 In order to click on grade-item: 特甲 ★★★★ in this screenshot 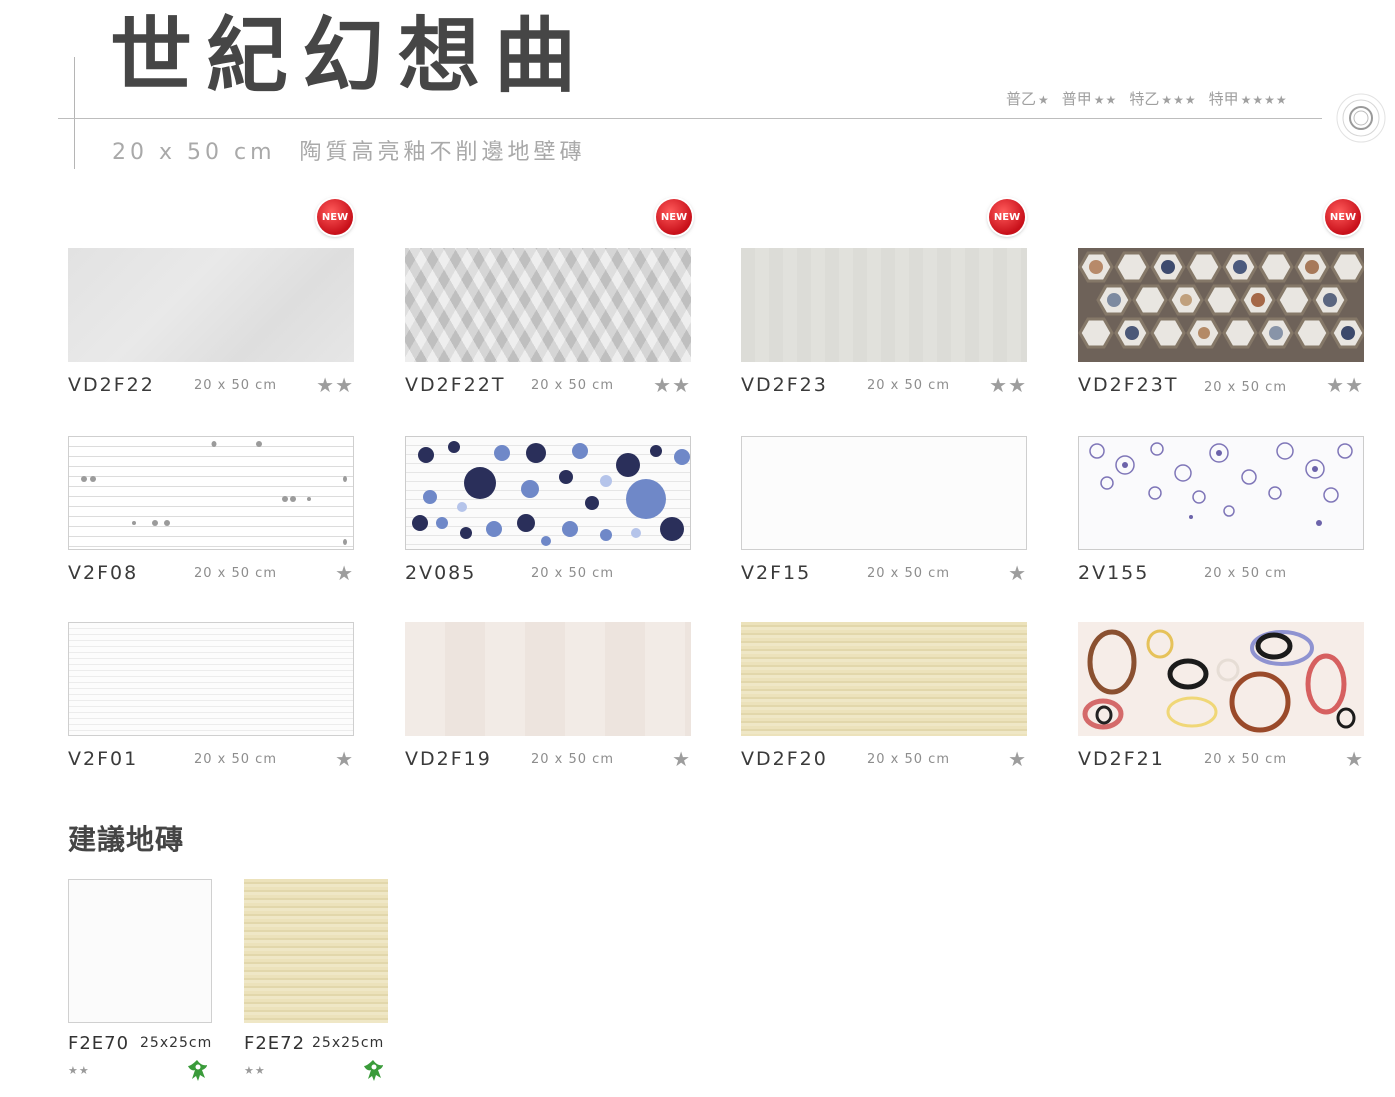, I will do `click(1248, 98)`.